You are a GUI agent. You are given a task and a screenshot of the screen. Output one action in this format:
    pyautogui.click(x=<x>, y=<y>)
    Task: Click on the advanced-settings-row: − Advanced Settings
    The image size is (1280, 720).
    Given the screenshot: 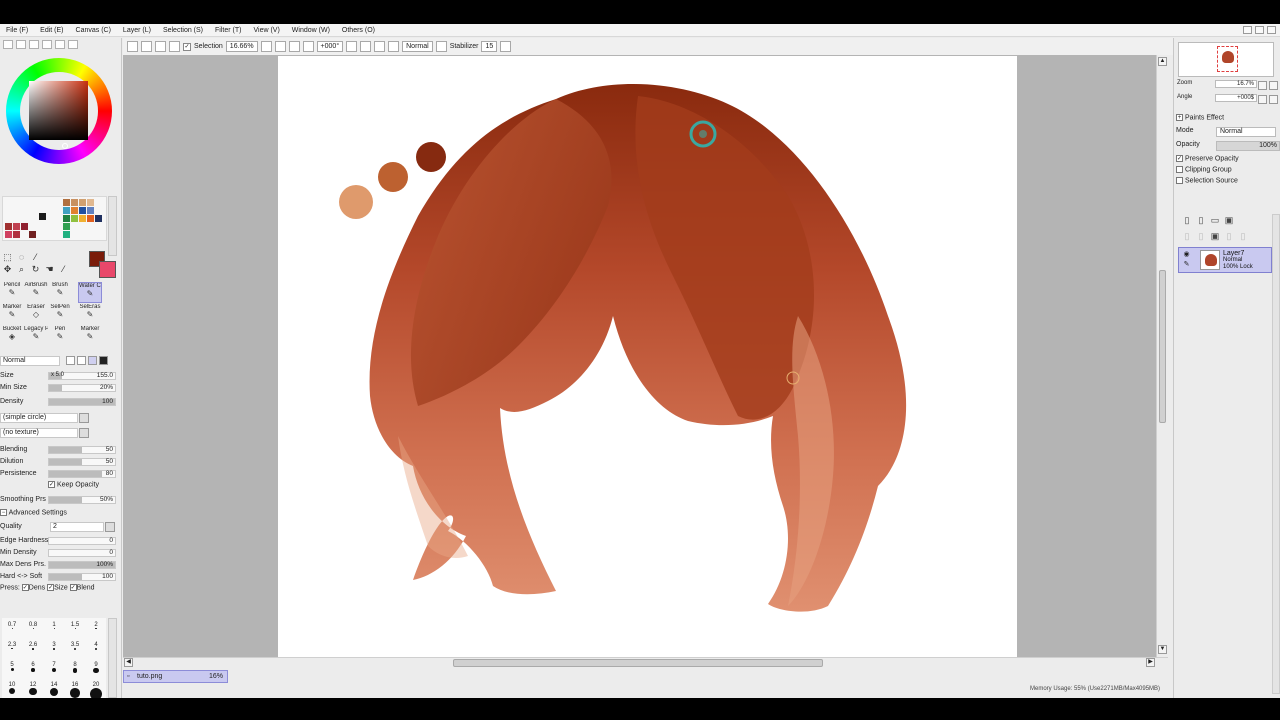 What is the action you would take?
    pyautogui.click(x=60, y=514)
    